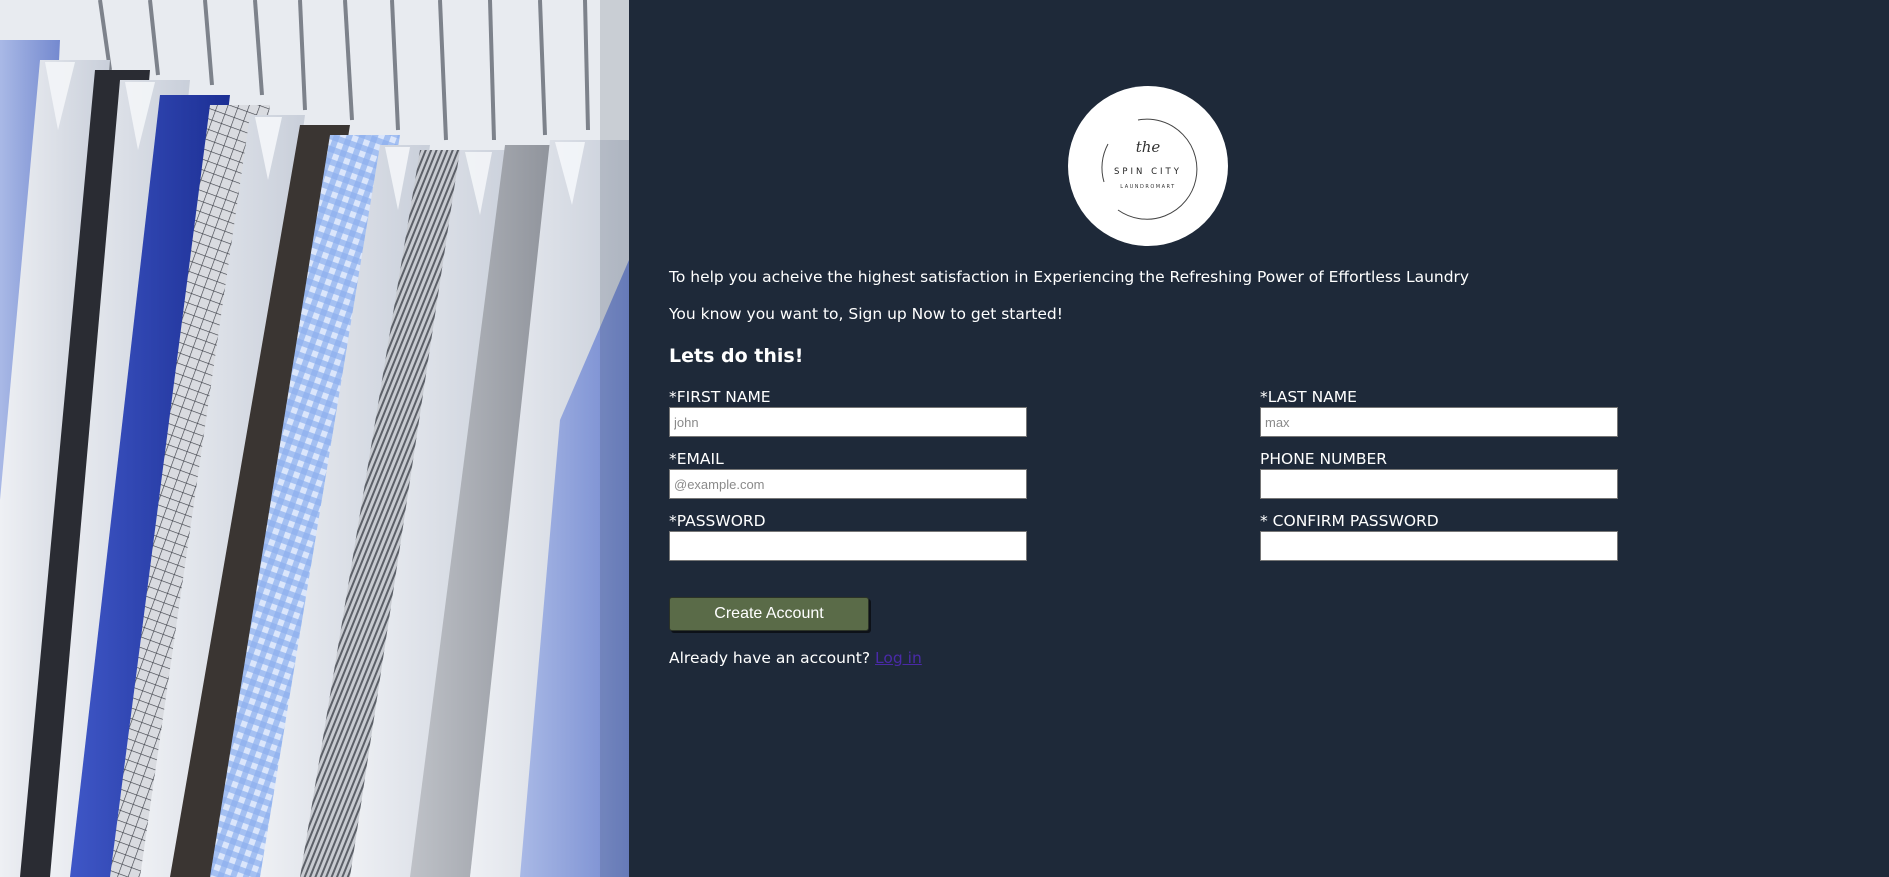  I want to click on phone-label: PHONE NUMBER, so click(1324, 459).